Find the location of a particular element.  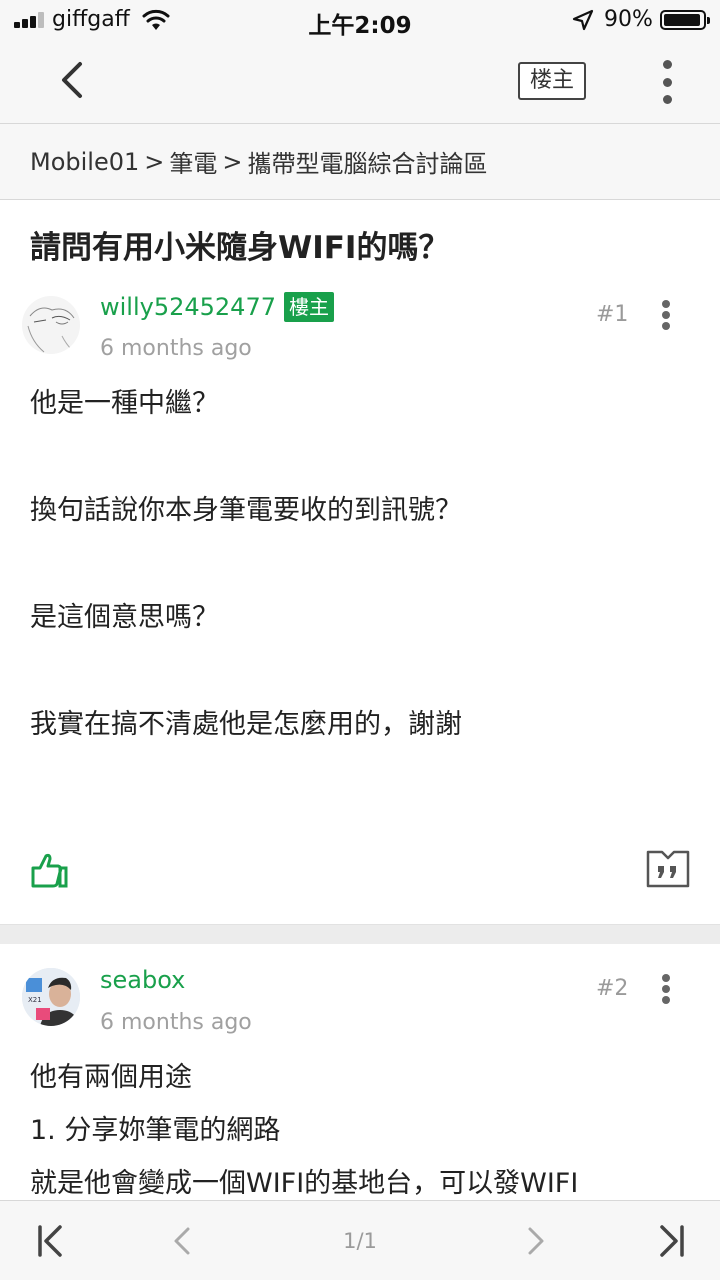

avatar: X21 is located at coordinates (51, 997).